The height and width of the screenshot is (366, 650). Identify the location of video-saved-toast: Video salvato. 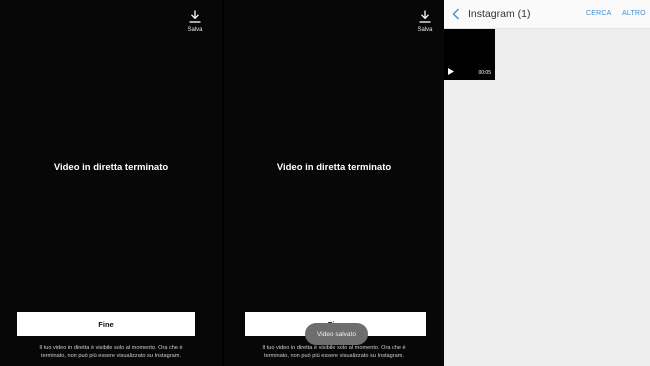
(336, 334).